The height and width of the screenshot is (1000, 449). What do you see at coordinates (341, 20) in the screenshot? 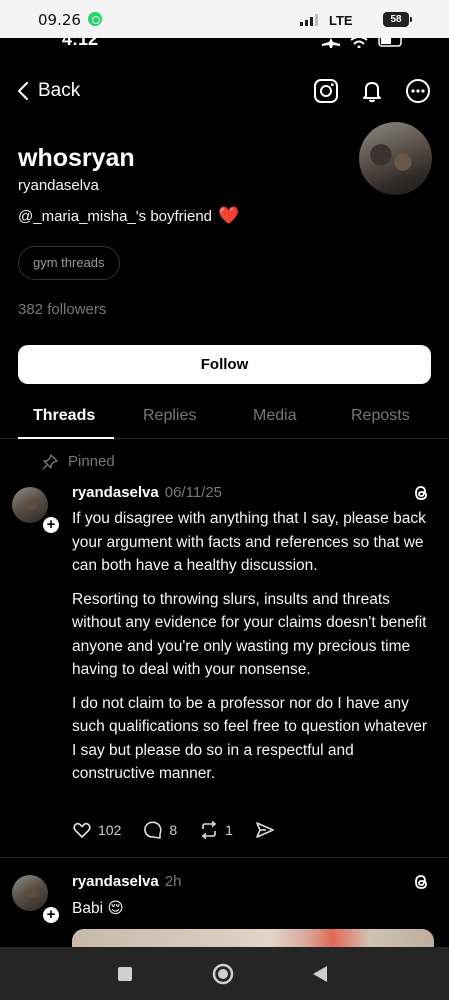
I see `network-type: LTE` at bounding box center [341, 20].